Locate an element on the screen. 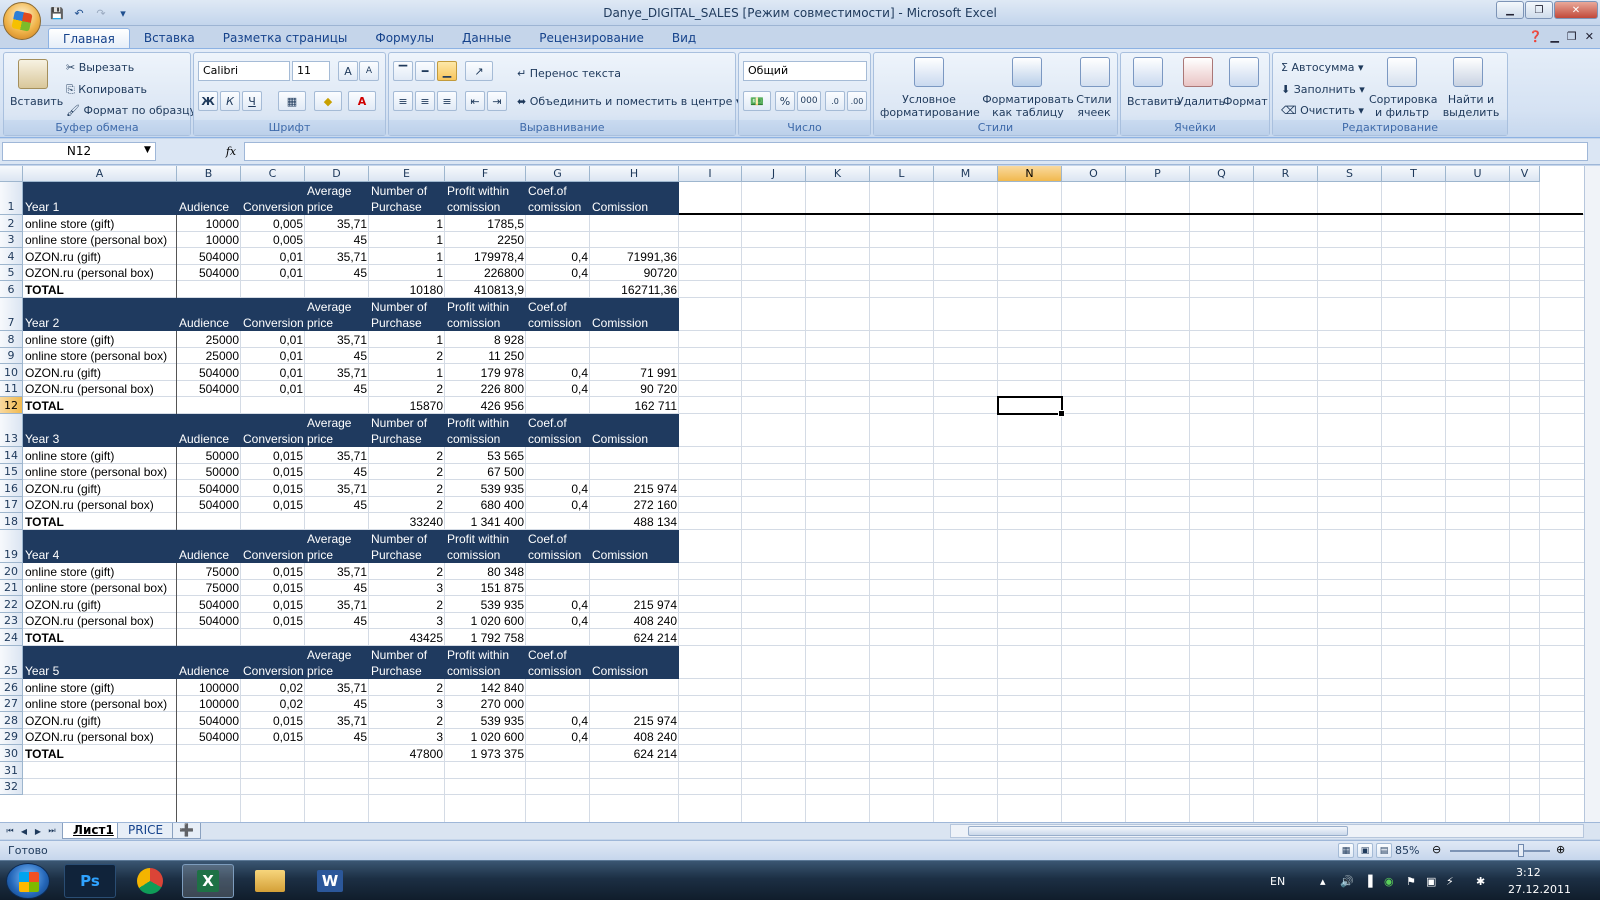 The image size is (1600, 900). cell-c28: 0,015 is located at coordinates (273, 720).